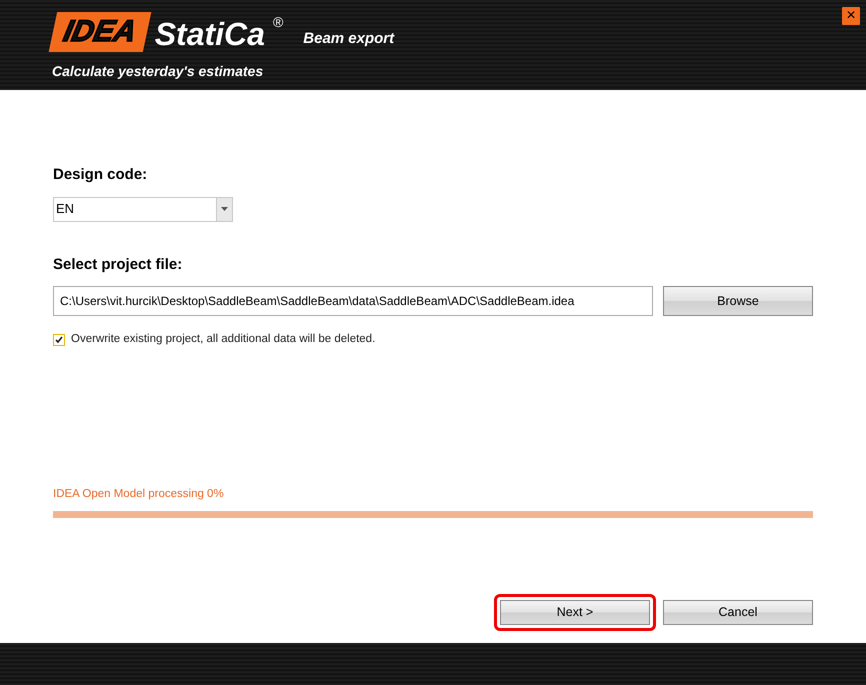 Image resolution: width=866 pixels, height=685 pixels. Describe the element at coordinates (278, 22) in the screenshot. I see `registered-mark: ®` at that location.